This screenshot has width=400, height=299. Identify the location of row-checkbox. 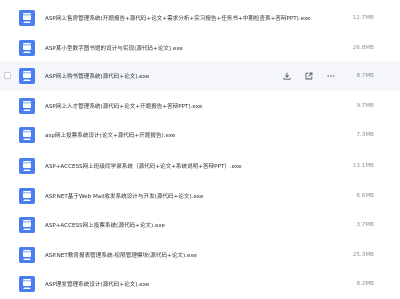
(7, 75).